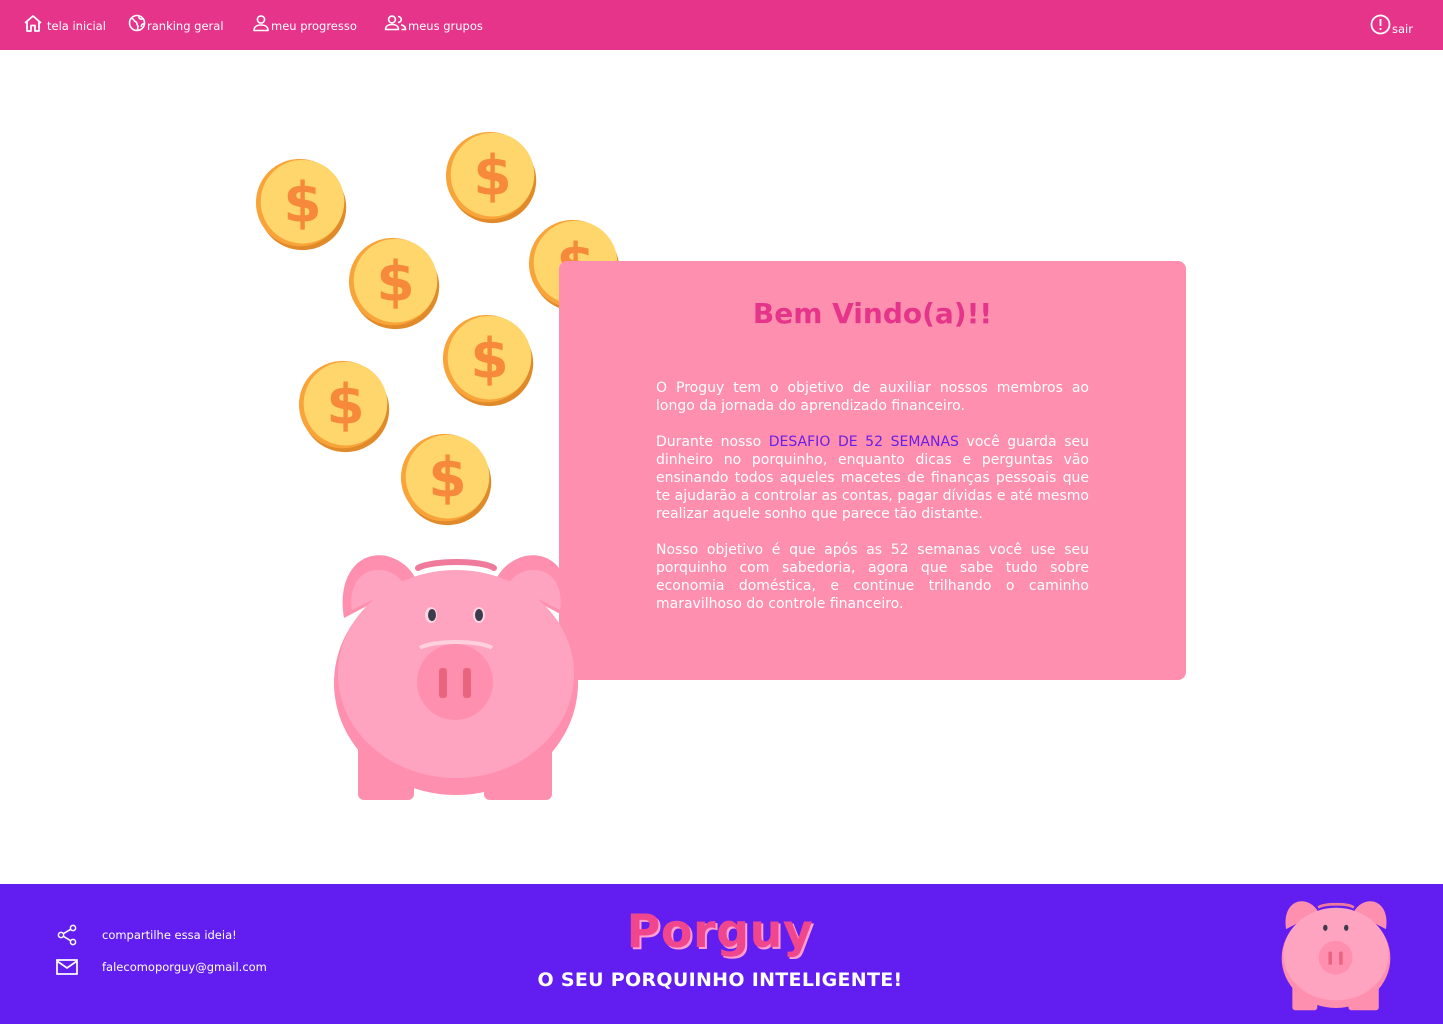  I want to click on mail-icon, so click(67, 967).